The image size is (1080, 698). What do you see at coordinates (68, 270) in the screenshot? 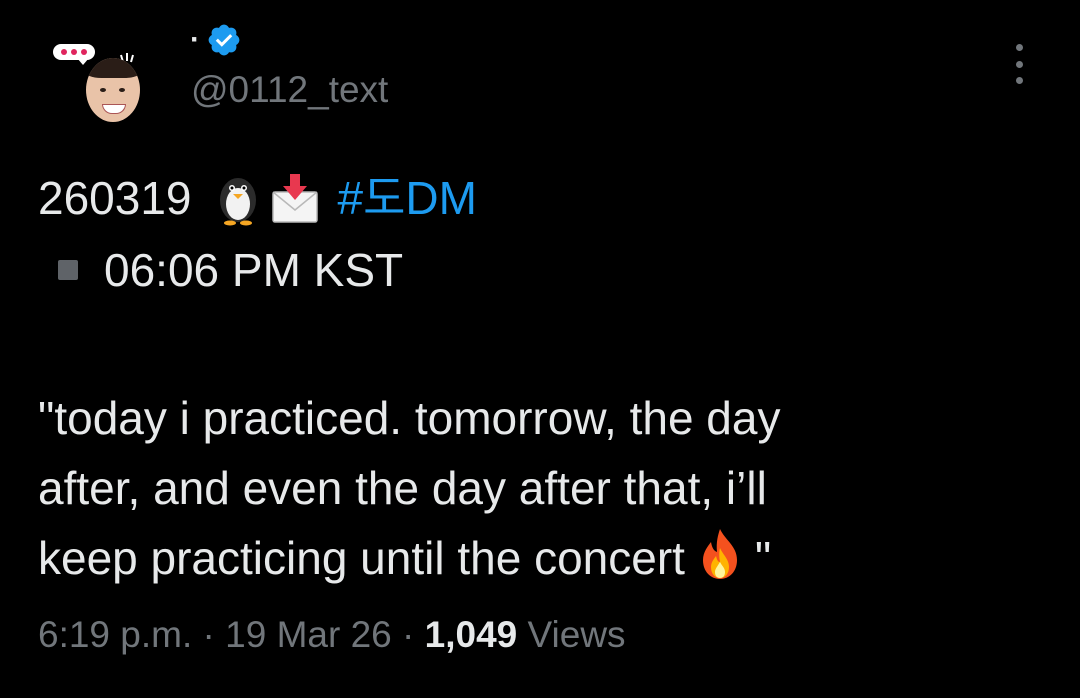
I see `black-small-square-icon` at bounding box center [68, 270].